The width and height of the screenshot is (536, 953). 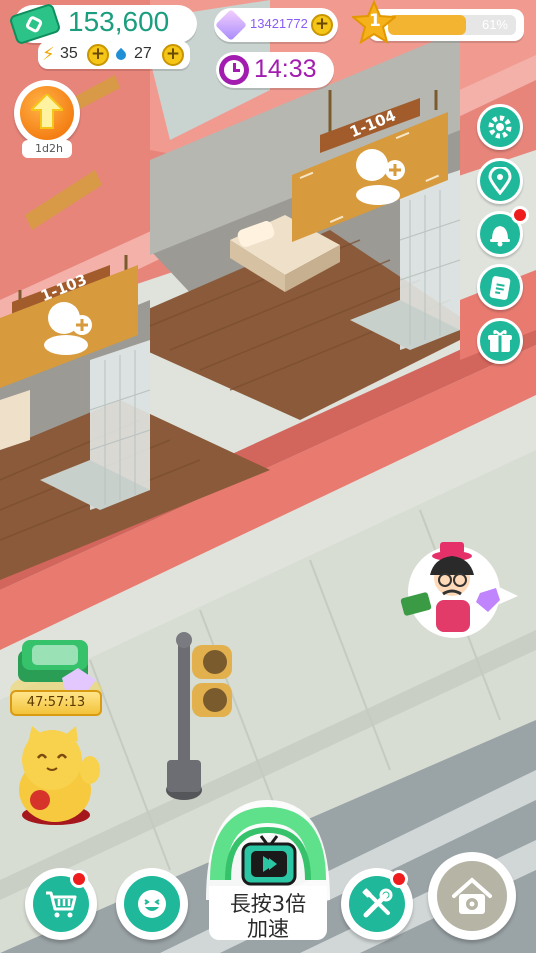 What do you see at coordinates (121, 55) in the screenshot?
I see `water-drop-icon` at bounding box center [121, 55].